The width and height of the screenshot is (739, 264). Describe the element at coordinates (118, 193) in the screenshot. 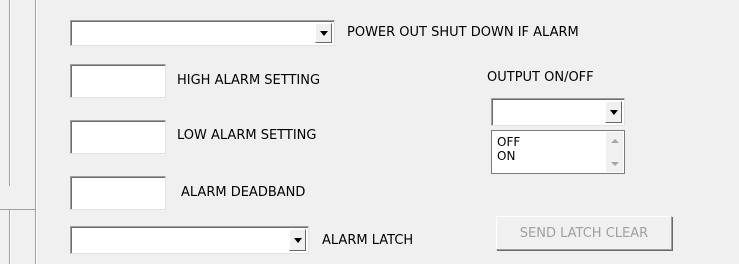

I see `alarm-deadband-input` at that location.